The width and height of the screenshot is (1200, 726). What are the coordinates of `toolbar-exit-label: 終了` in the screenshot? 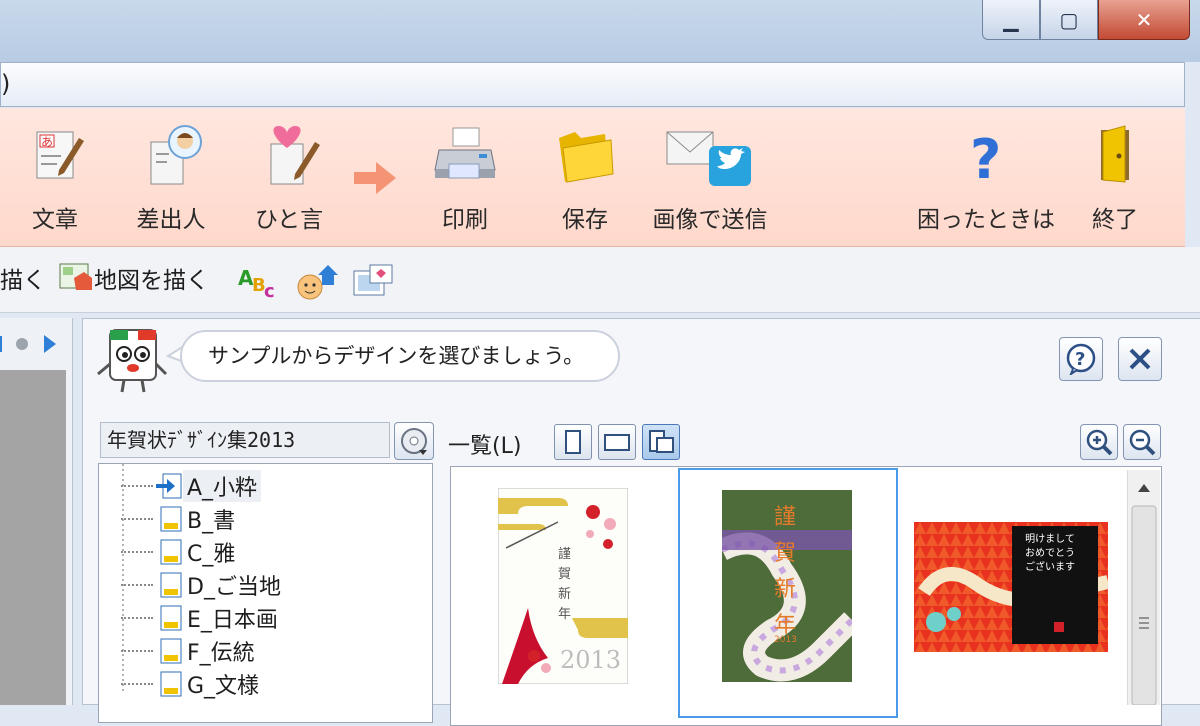 It's located at (1115, 220).